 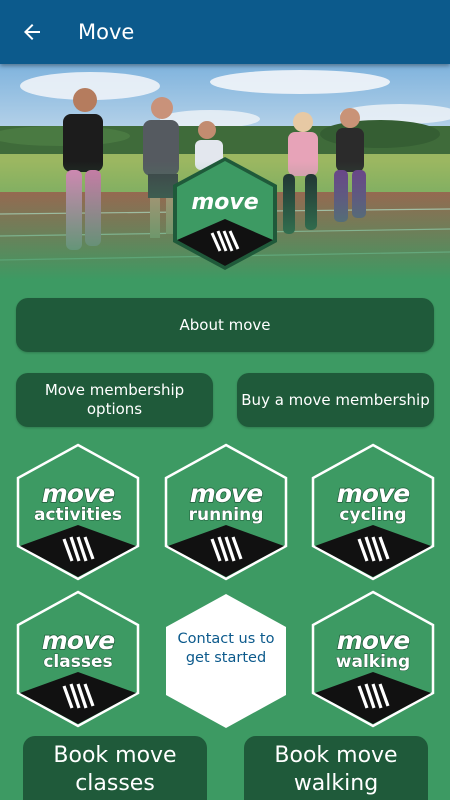 I want to click on move-logo-text: move, so click(x=224, y=202).